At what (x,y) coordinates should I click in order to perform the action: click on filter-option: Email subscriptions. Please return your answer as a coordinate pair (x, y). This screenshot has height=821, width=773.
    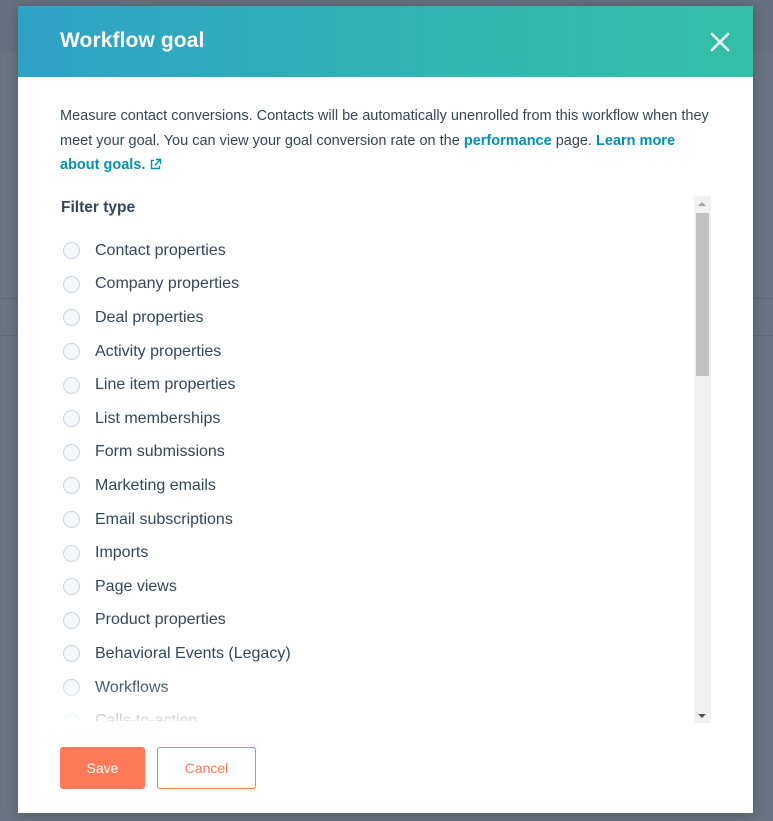
    Looking at the image, I should click on (175, 520).